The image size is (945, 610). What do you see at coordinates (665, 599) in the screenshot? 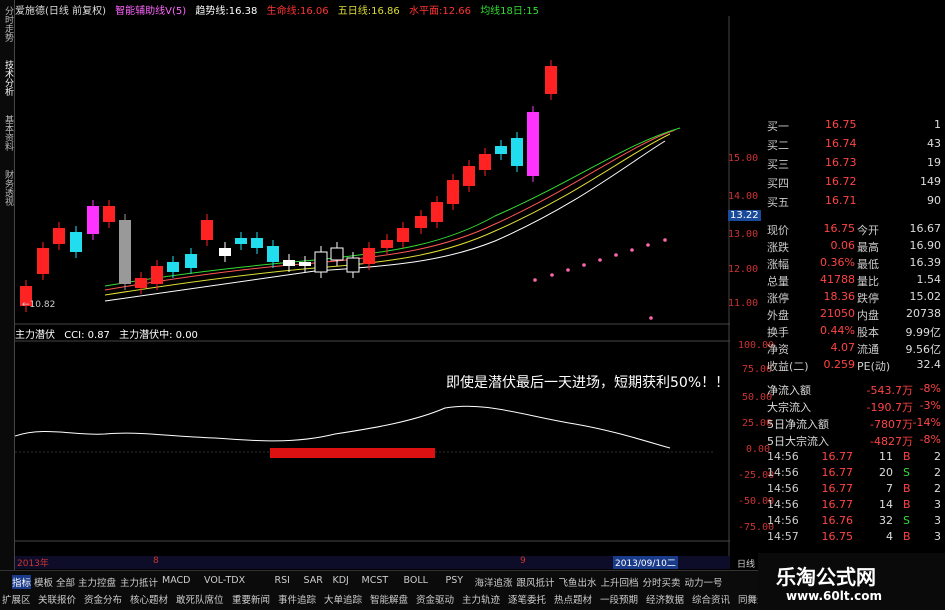
I see `category-tab: 经济数据` at bounding box center [665, 599].